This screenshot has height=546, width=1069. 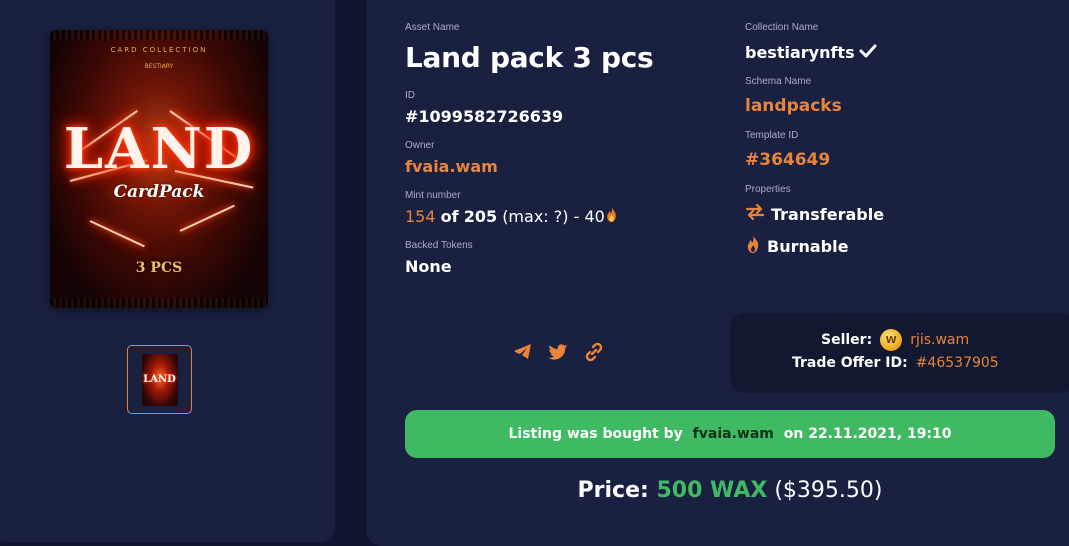 I want to click on telegram-icon, so click(x=522, y=351).